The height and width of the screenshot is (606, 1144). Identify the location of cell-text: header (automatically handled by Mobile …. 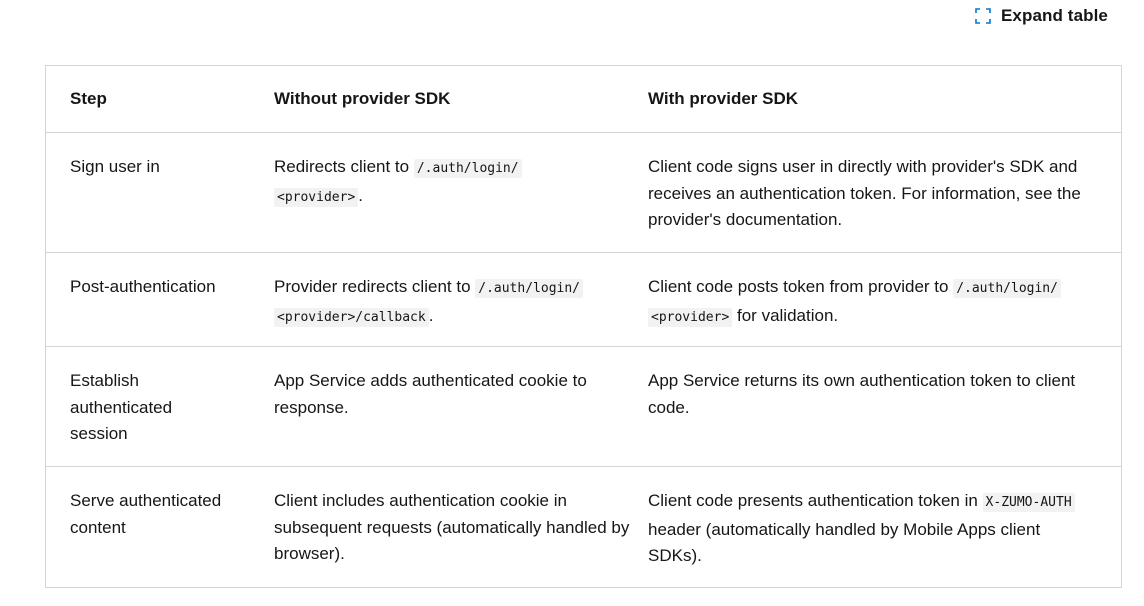
(844, 542).